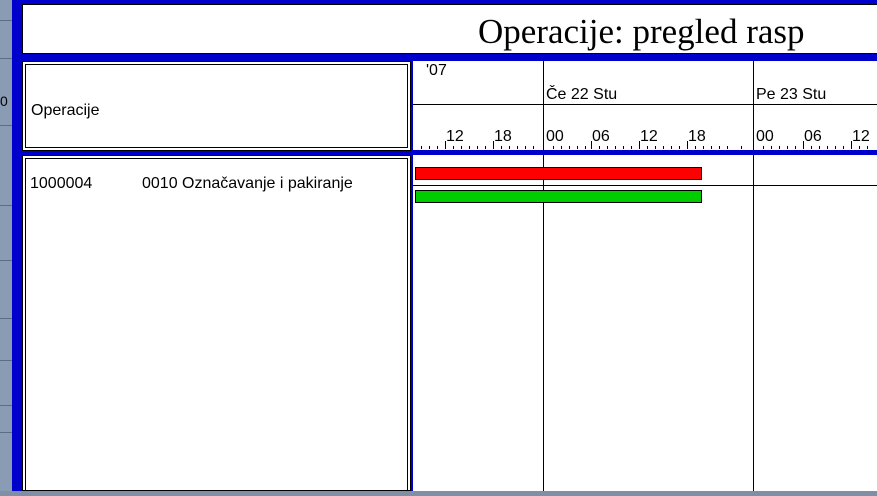 The height and width of the screenshot is (496, 877). I want to click on adjacent-window-edge: 0, so click(6, 245).